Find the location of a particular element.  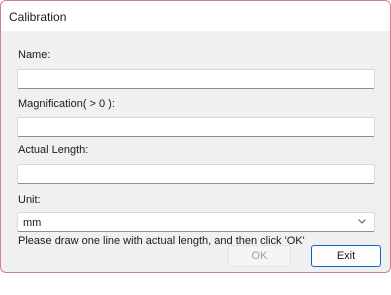

actual-length-field is located at coordinates (196, 174).